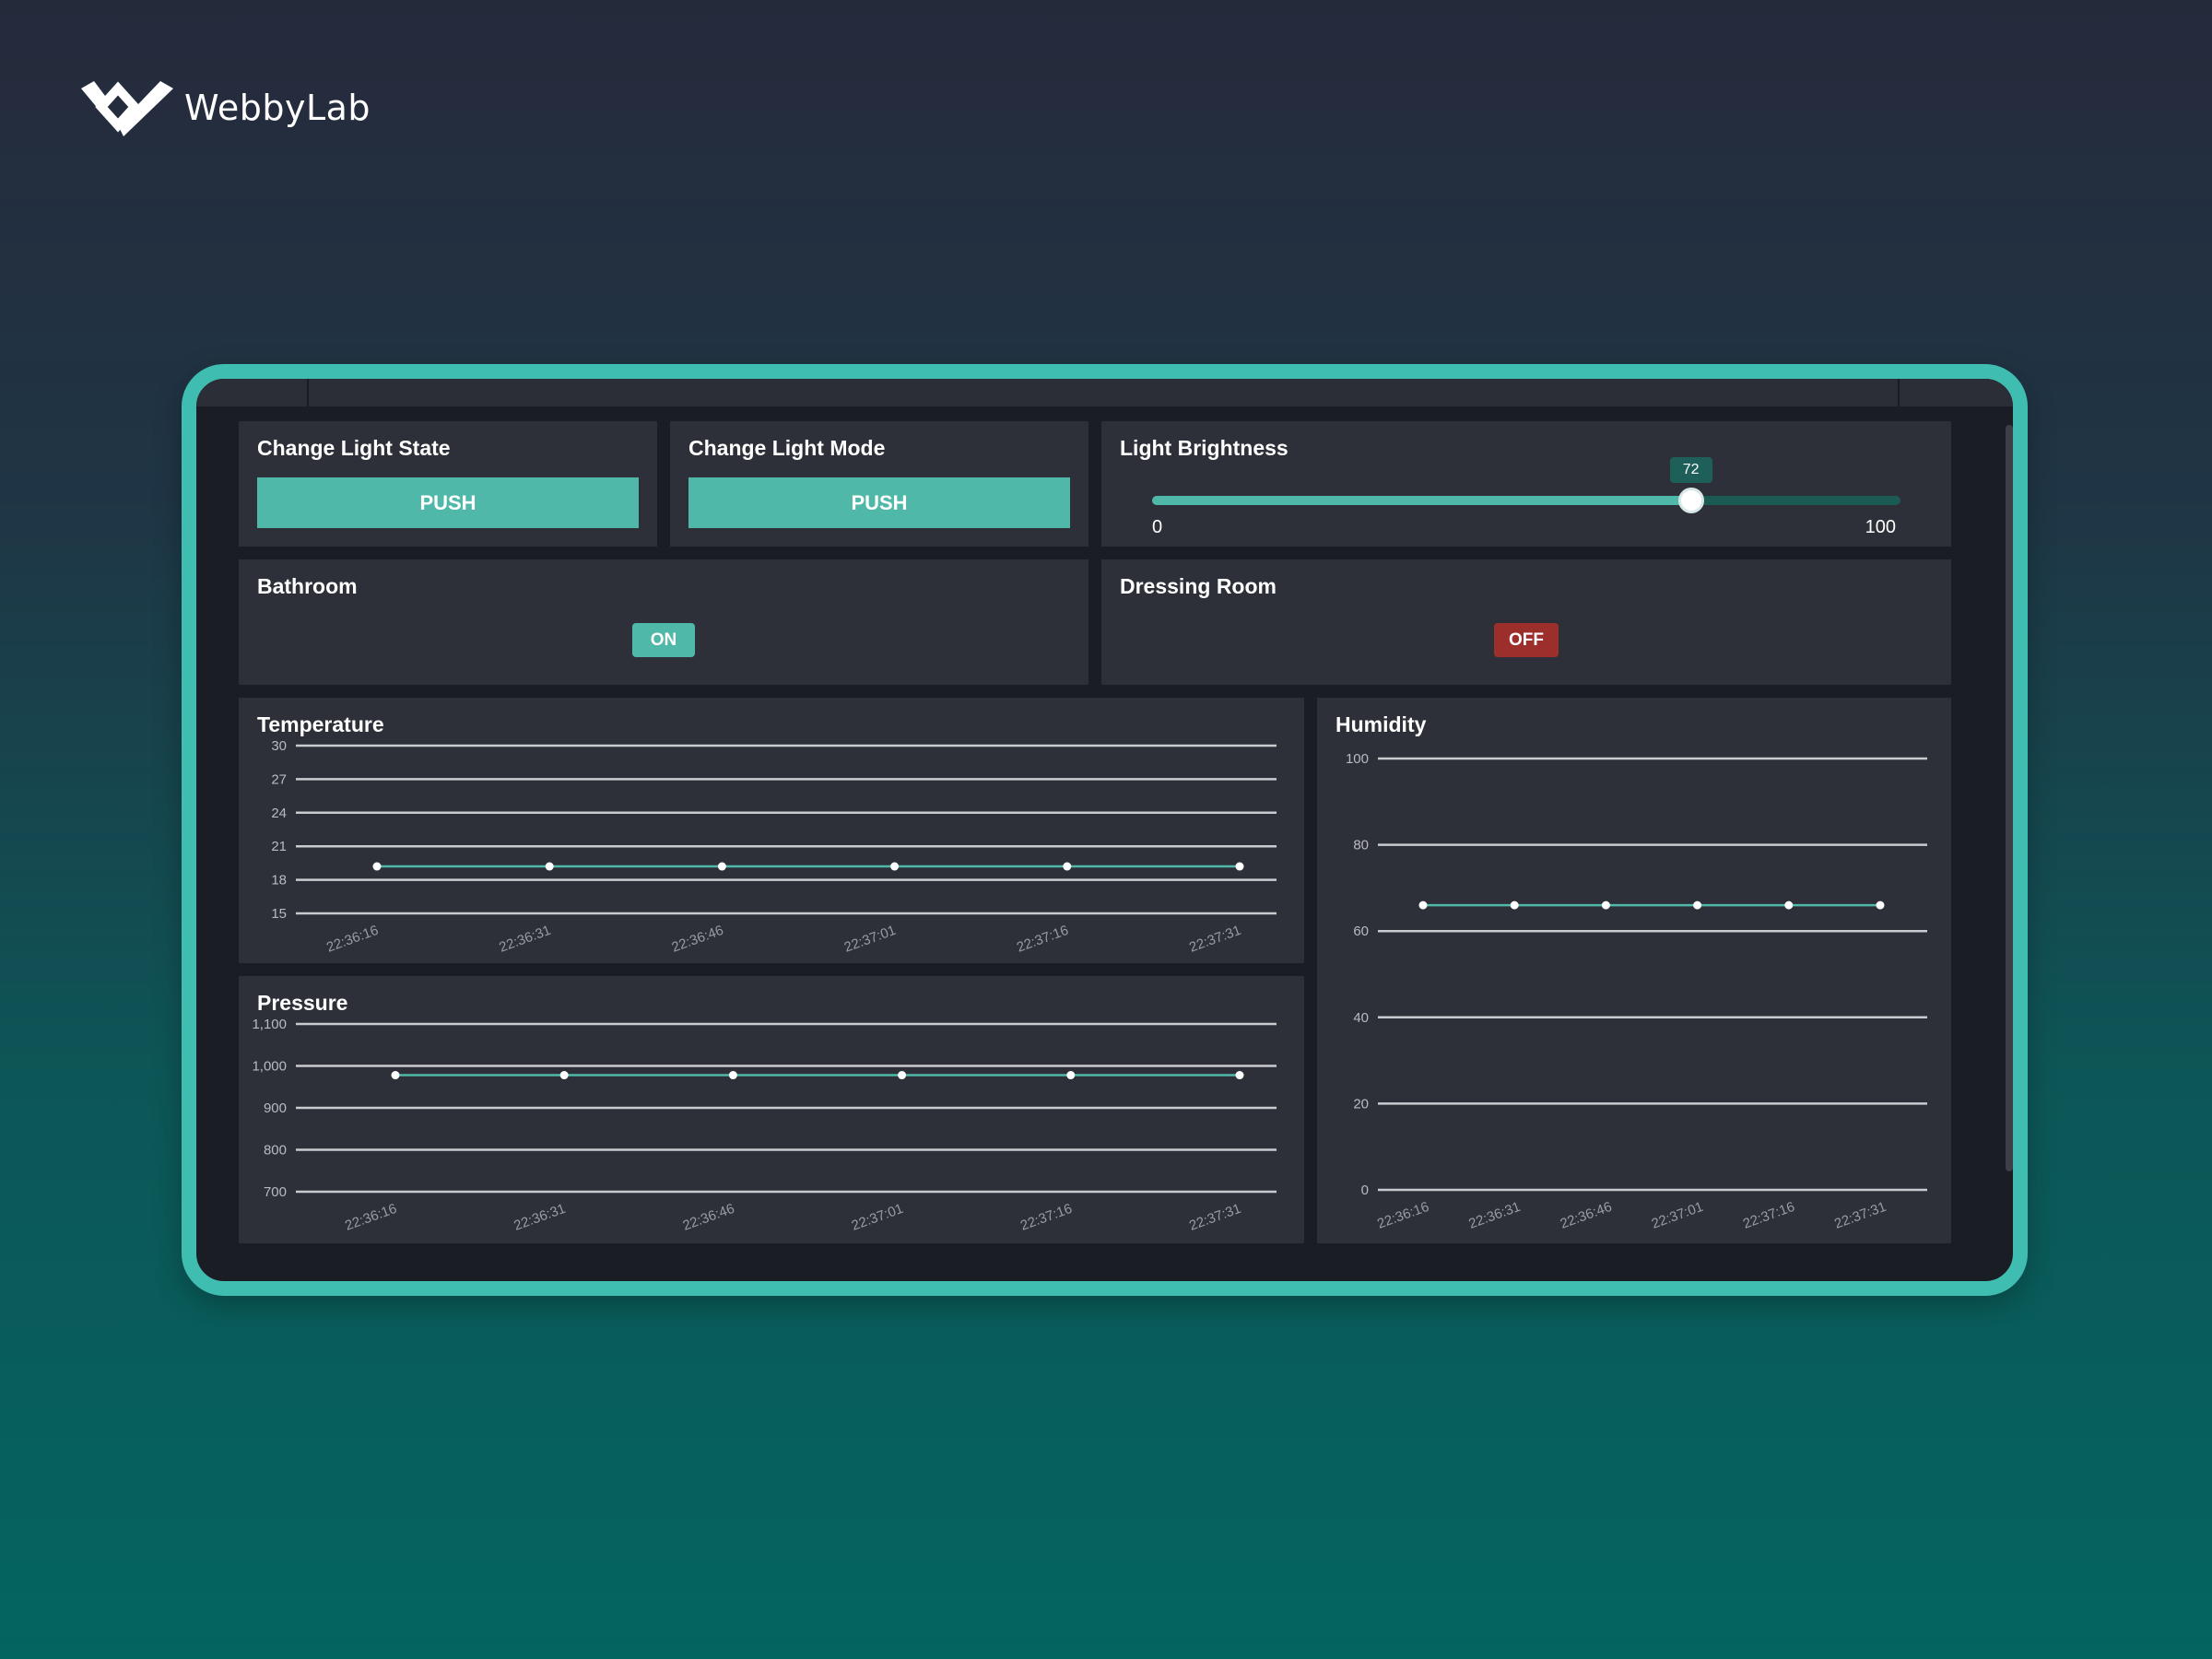  What do you see at coordinates (1361, 845) in the screenshot?
I see `y-tick-label: 80` at bounding box center [1361, 845].